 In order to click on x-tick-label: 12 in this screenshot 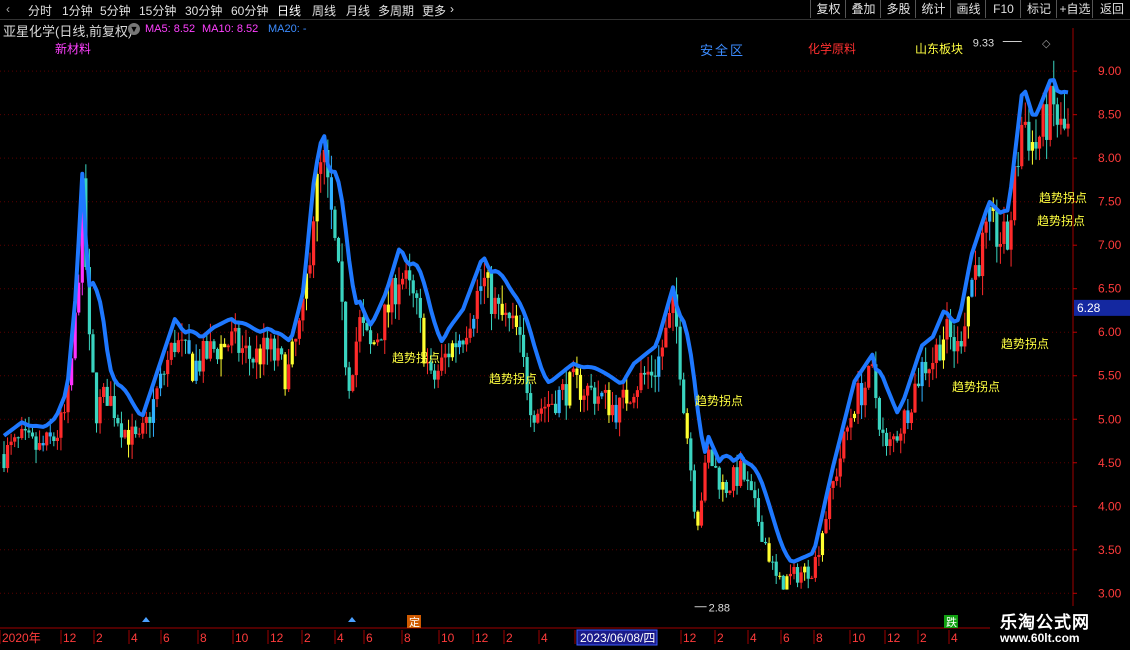, I will do `click(482, 638)`.